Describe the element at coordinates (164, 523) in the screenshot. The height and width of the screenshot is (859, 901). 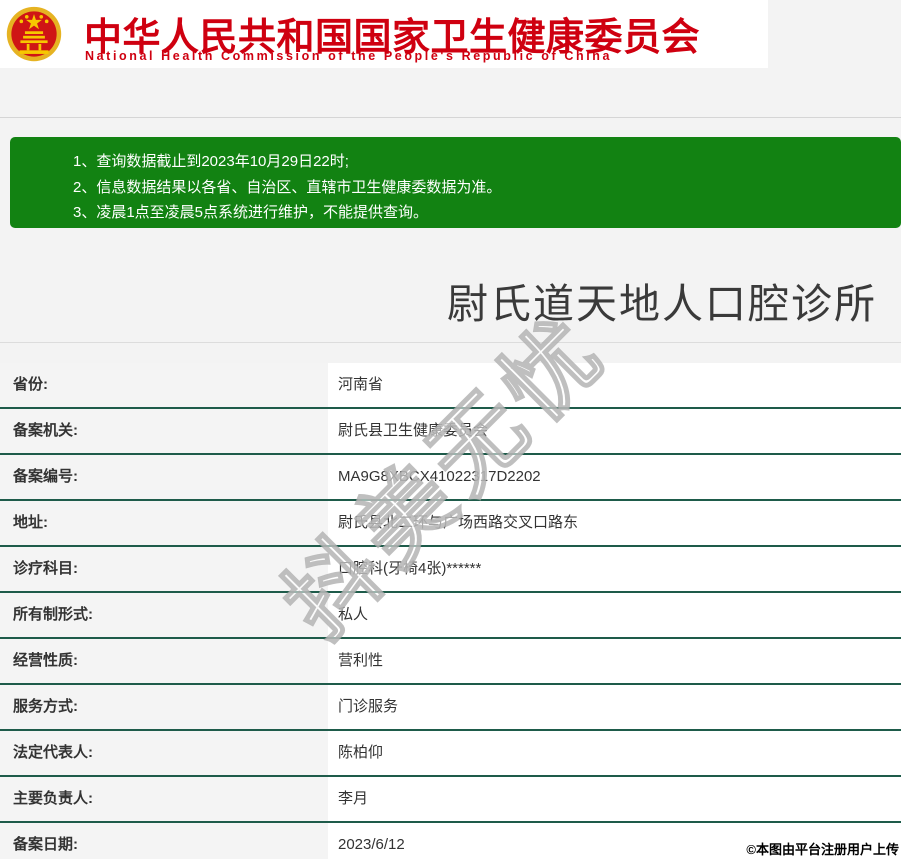
I see `row-label: 地址:` at that location.